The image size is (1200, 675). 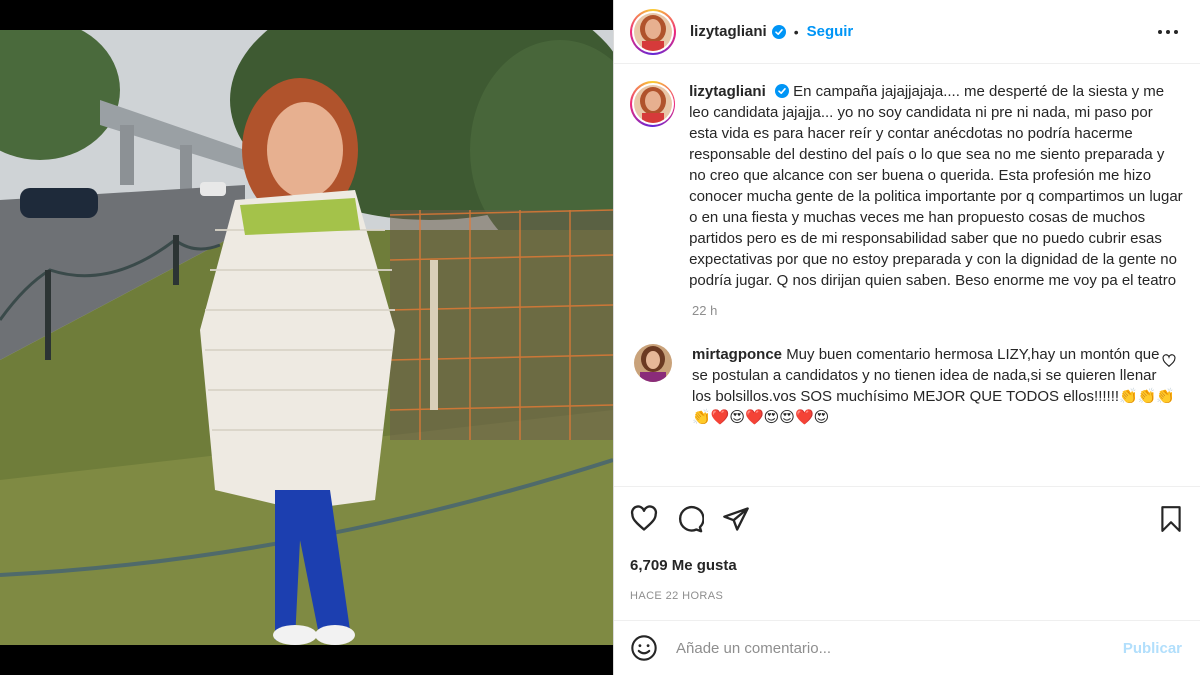 What do you see at coordinates (1168, 32) in the screenshot?
I see `more-options-icon` at bounding box center [1168, 32].